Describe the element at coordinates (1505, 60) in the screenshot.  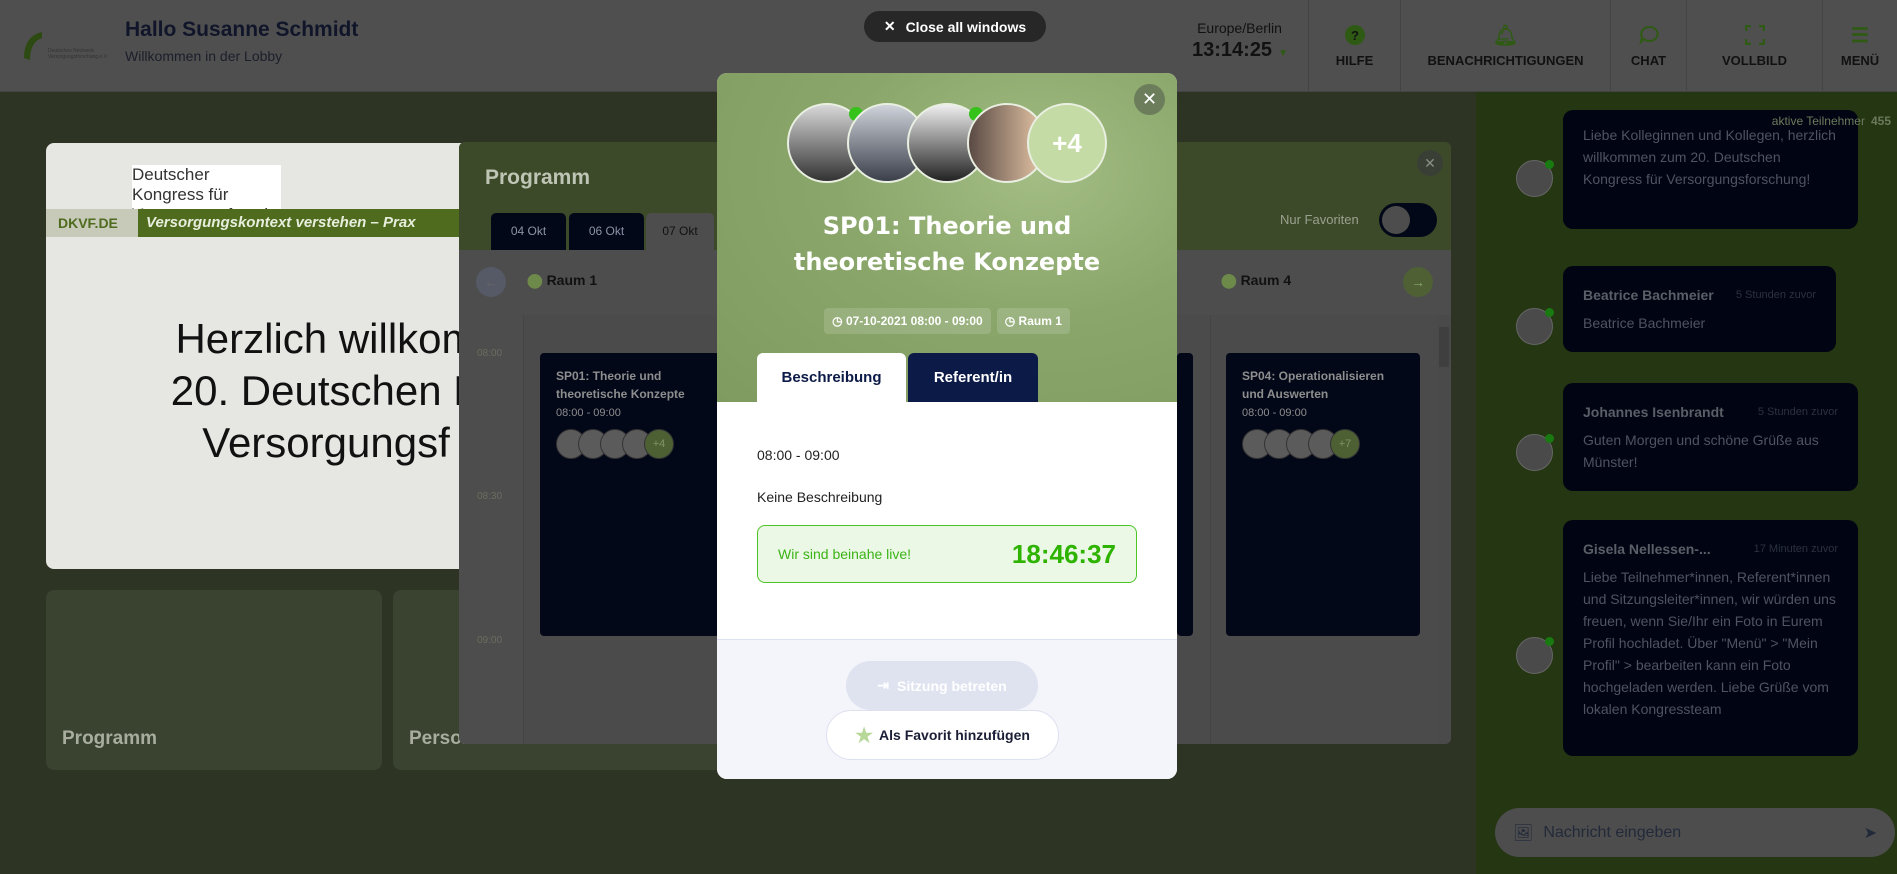
I see `nav-label: BENACHRICHTIGUNGEN` at that location.